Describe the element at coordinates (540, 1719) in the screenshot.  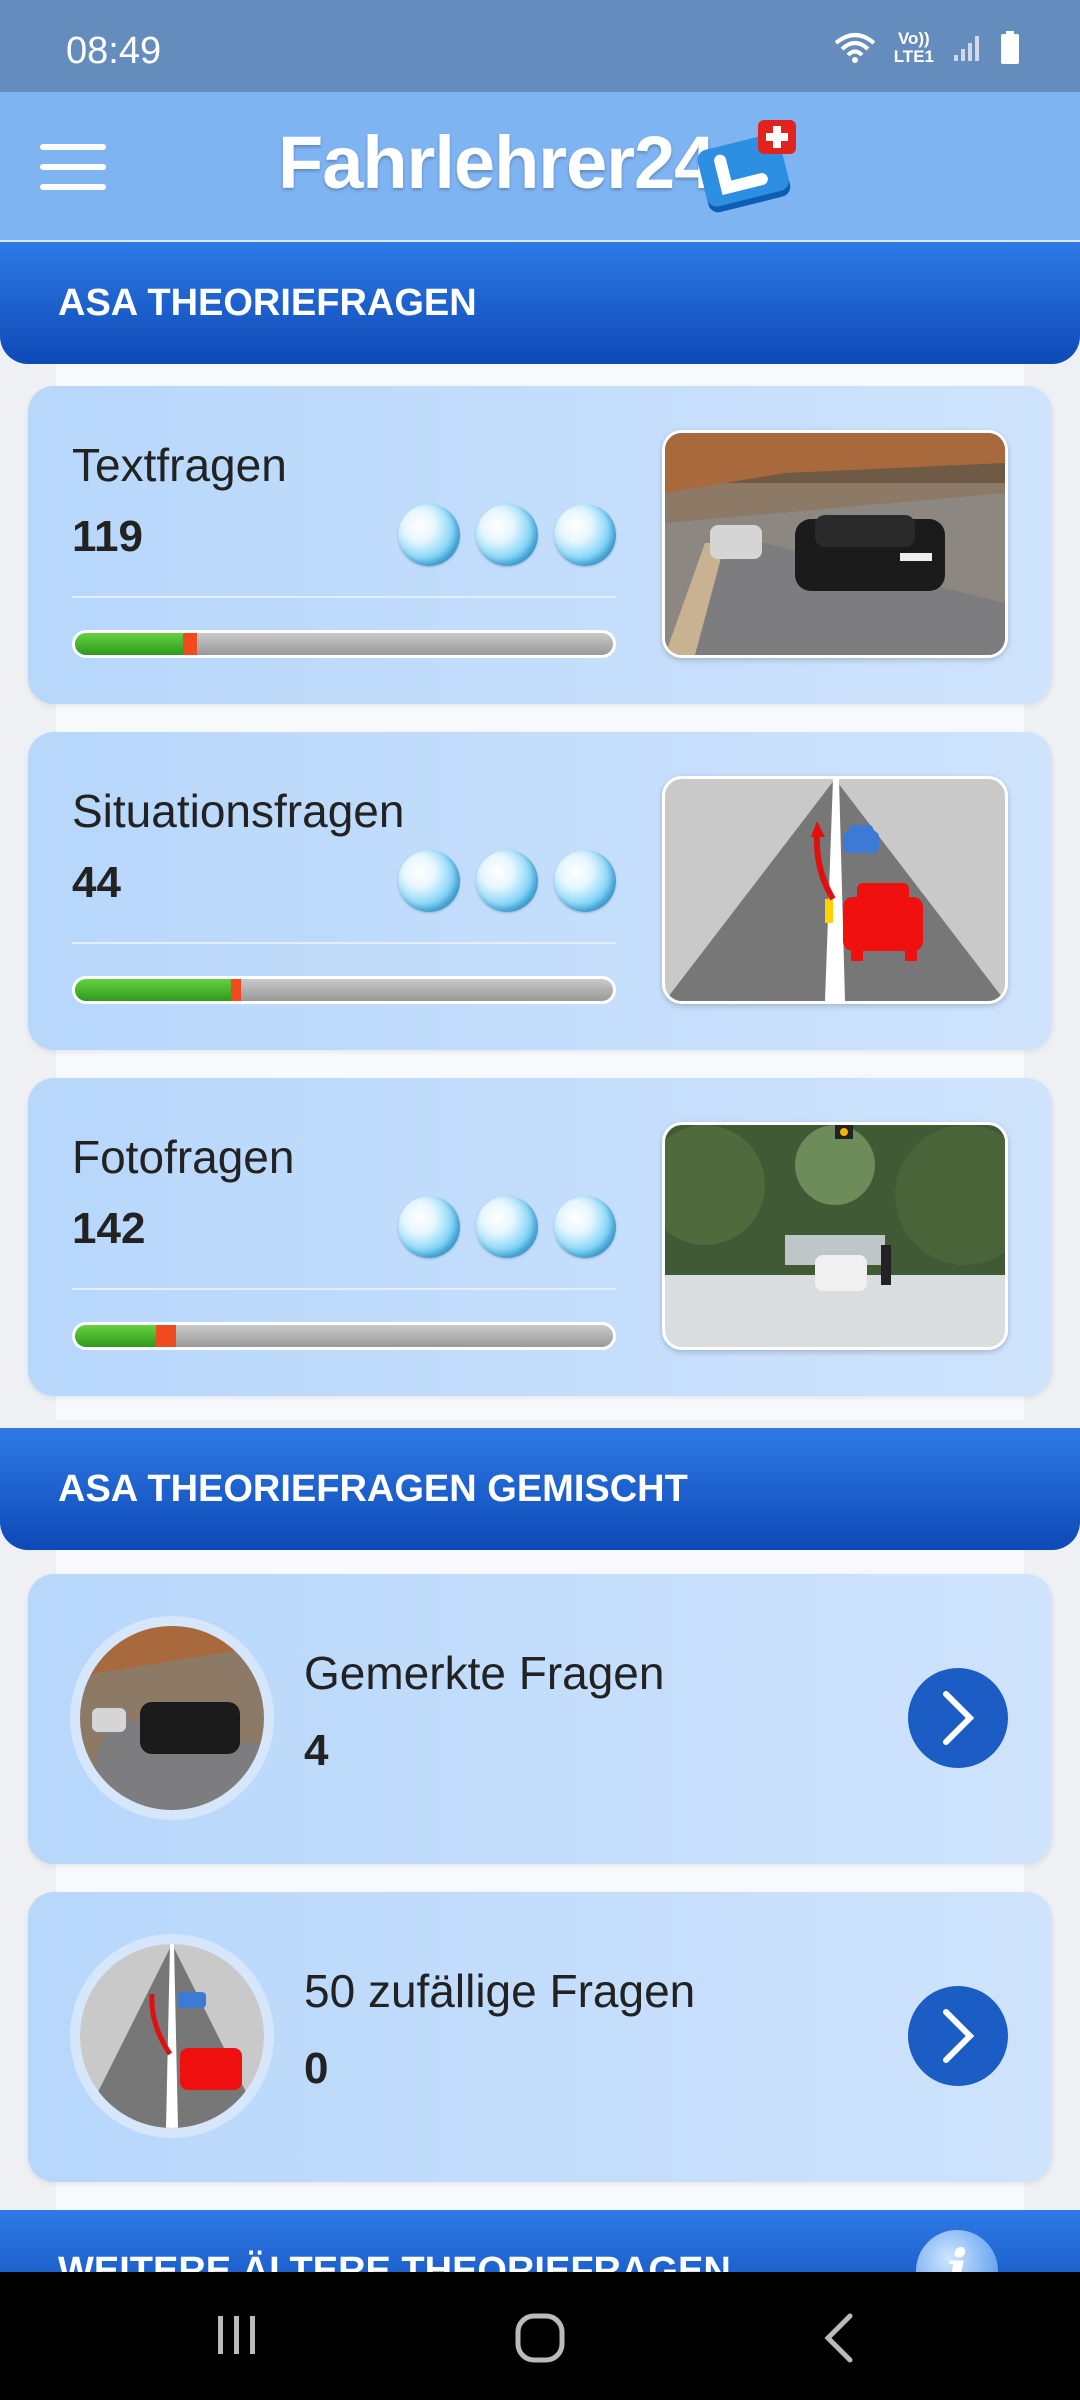
I see `list-item-gemerkte-fragen: Gemerkte Fragen 4` at that location.